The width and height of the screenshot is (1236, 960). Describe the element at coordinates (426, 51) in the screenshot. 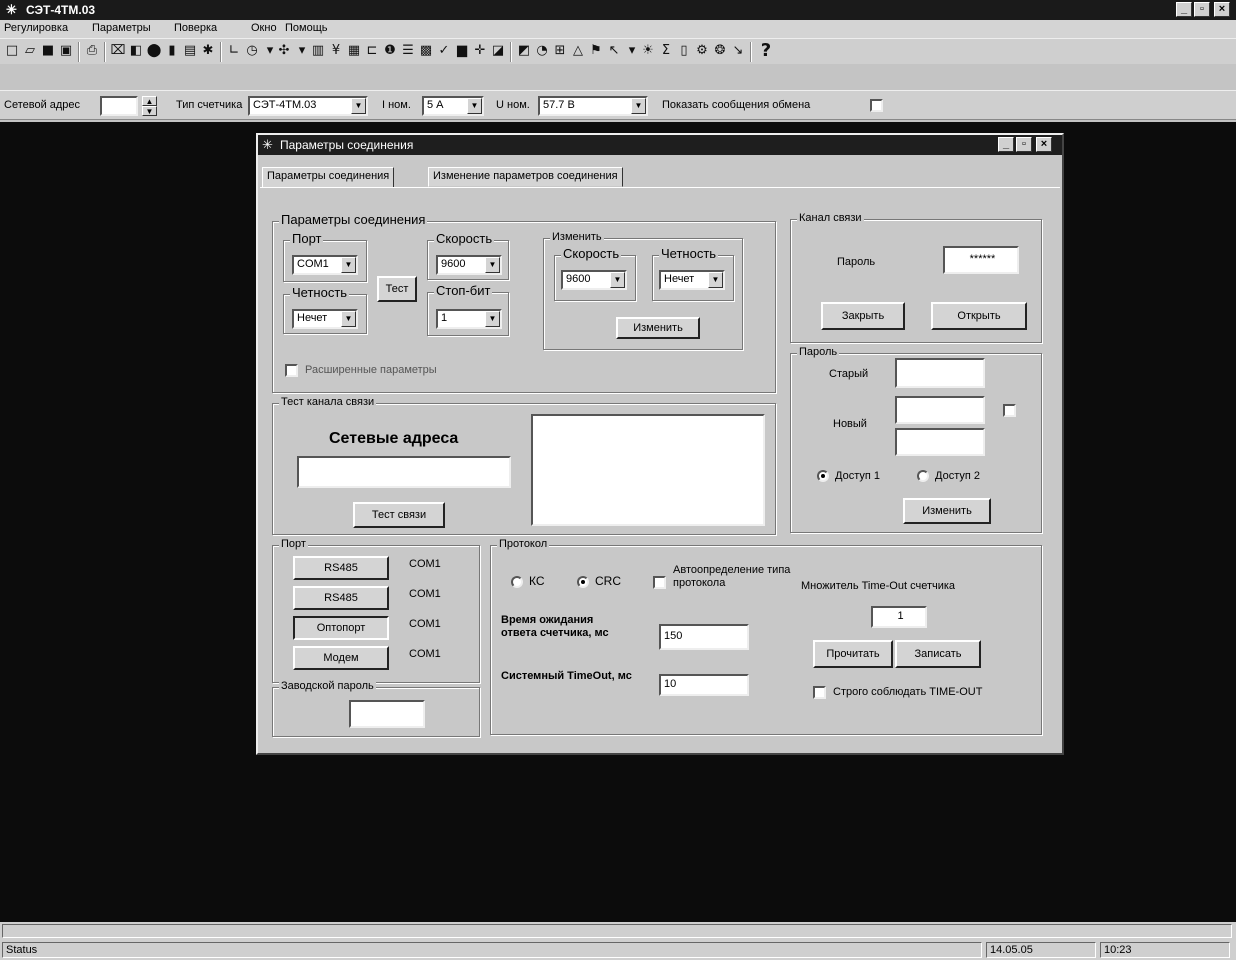

I see `block-icon: ▩` at that location.